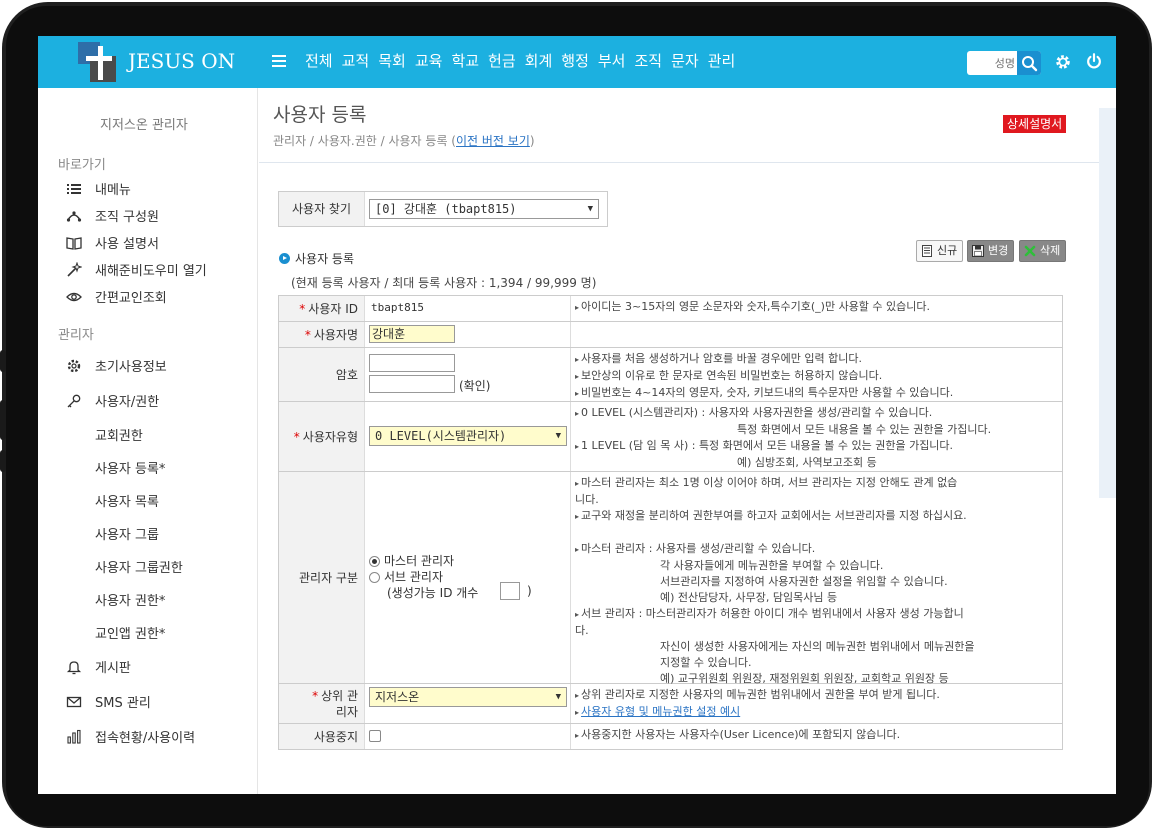 This screenshot has height=832, width=1155. I want to click on manual-button: 상세설명서, so click(1035, 124).